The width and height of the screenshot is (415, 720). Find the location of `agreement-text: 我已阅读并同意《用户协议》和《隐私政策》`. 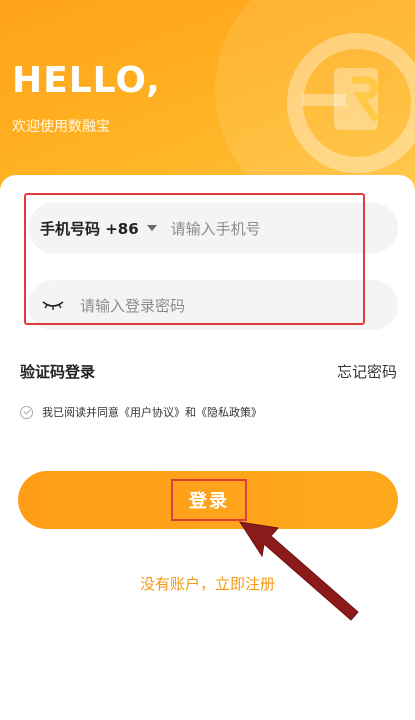

agreement-text: 我已阅读并同意《用户协议》和《隐私政策》 is located at coordinates (152, 412).